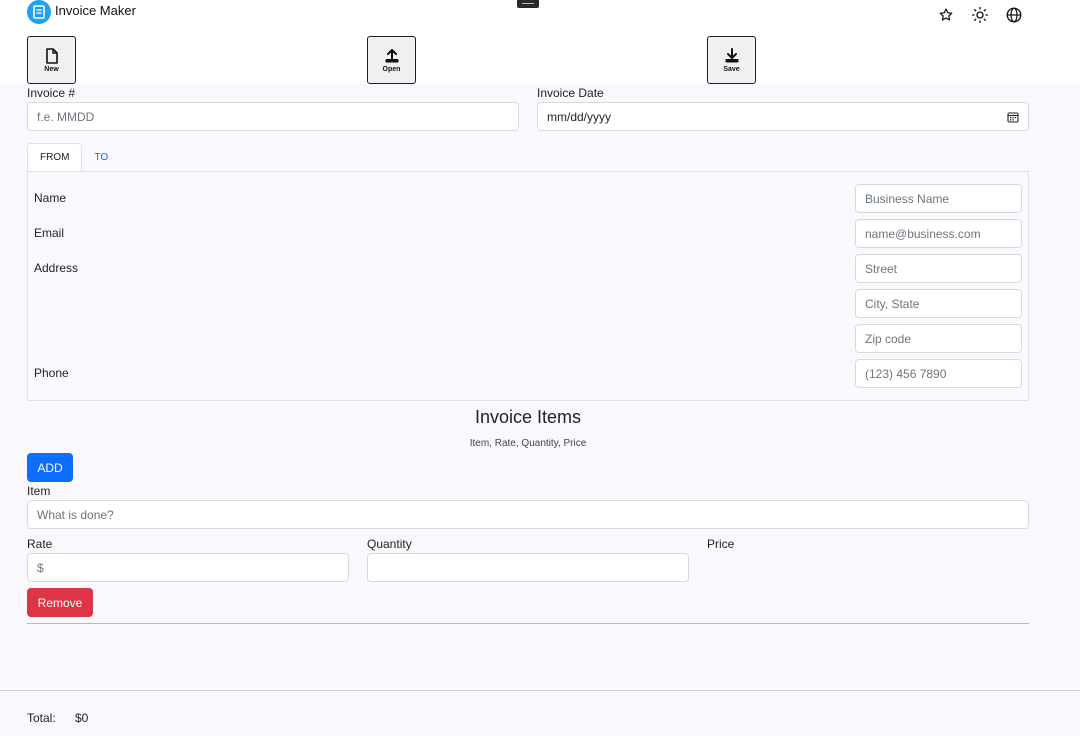 The height and width of the screenshot is (736, 1080). What do you see at coordinates (938, 338) in the screenshot?
I see `zip-code-input` at bounding box center [938, 338].